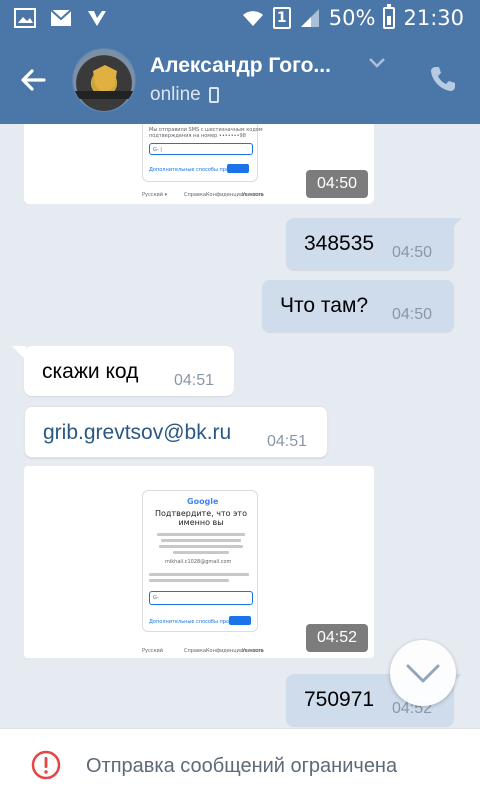 This screenshot has width=480, height=800. I want to click on image-time: 04:50, so click(337, 184).